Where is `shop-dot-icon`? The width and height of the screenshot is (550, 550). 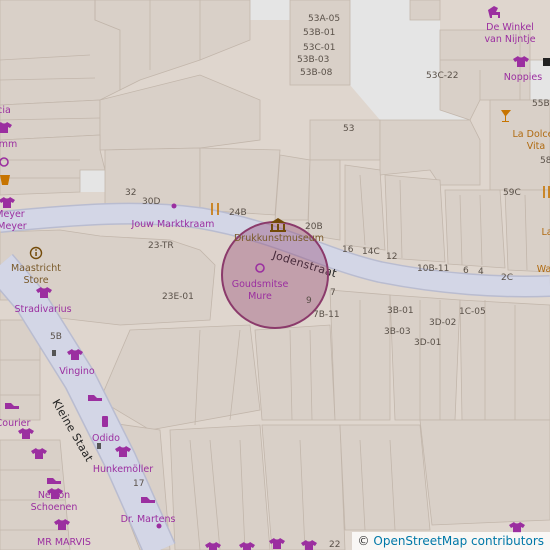
shop-dot-icon is located at coordinates (174, 206).